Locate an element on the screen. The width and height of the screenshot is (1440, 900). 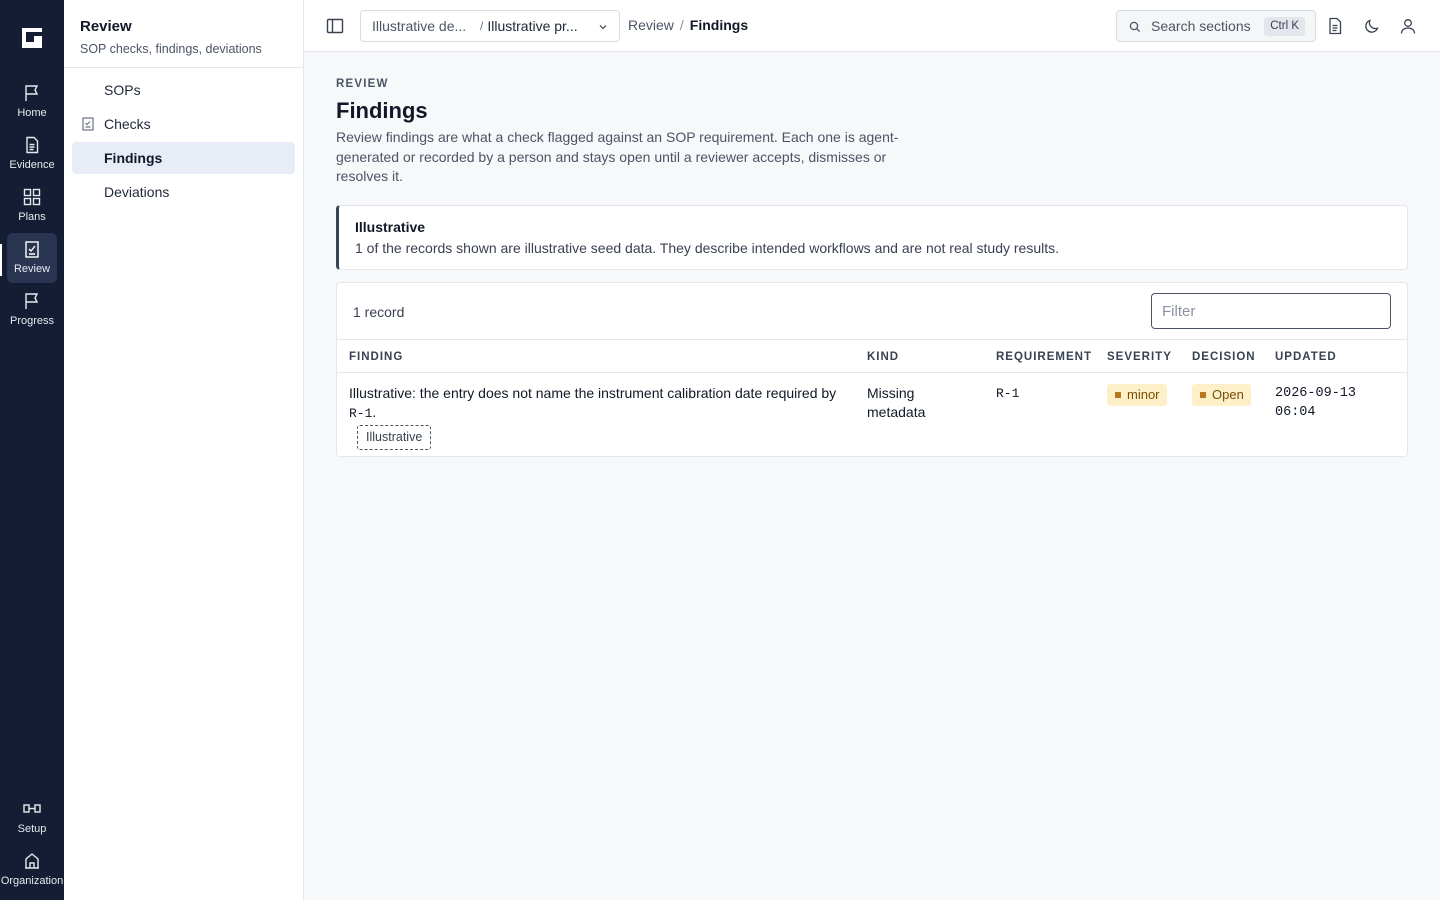
sidebar-item-deviations: Deviations is located at coordinates (183, 192).